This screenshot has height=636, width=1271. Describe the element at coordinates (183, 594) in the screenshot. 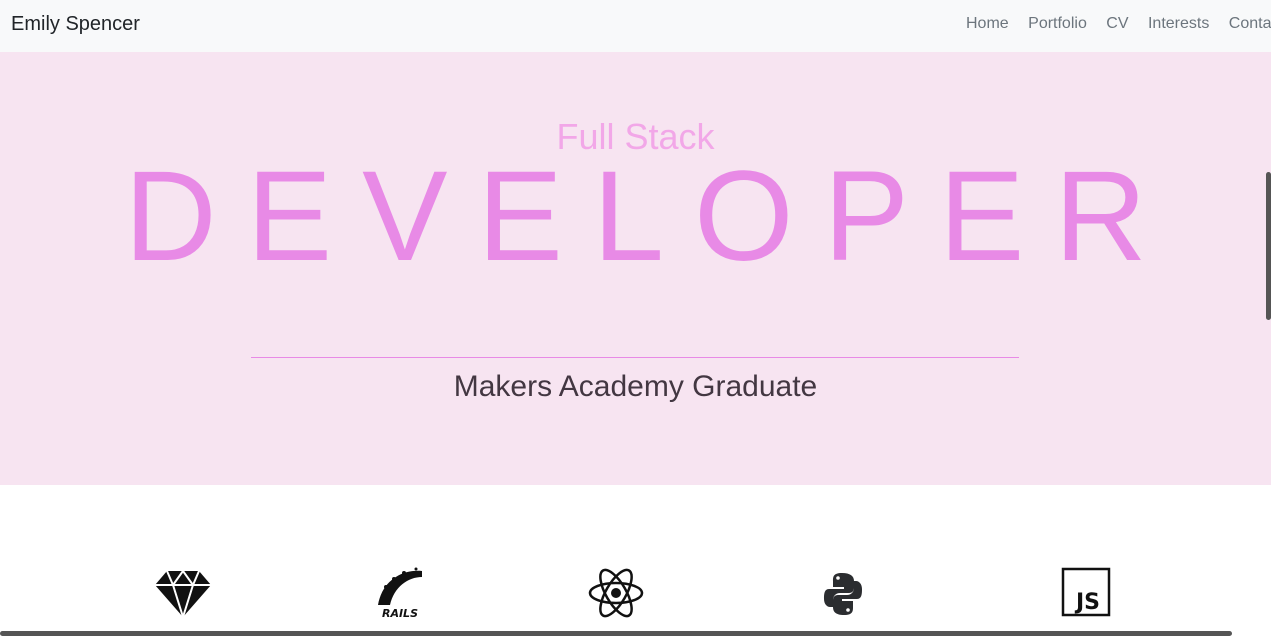

I see `ruby-icon` at that location.